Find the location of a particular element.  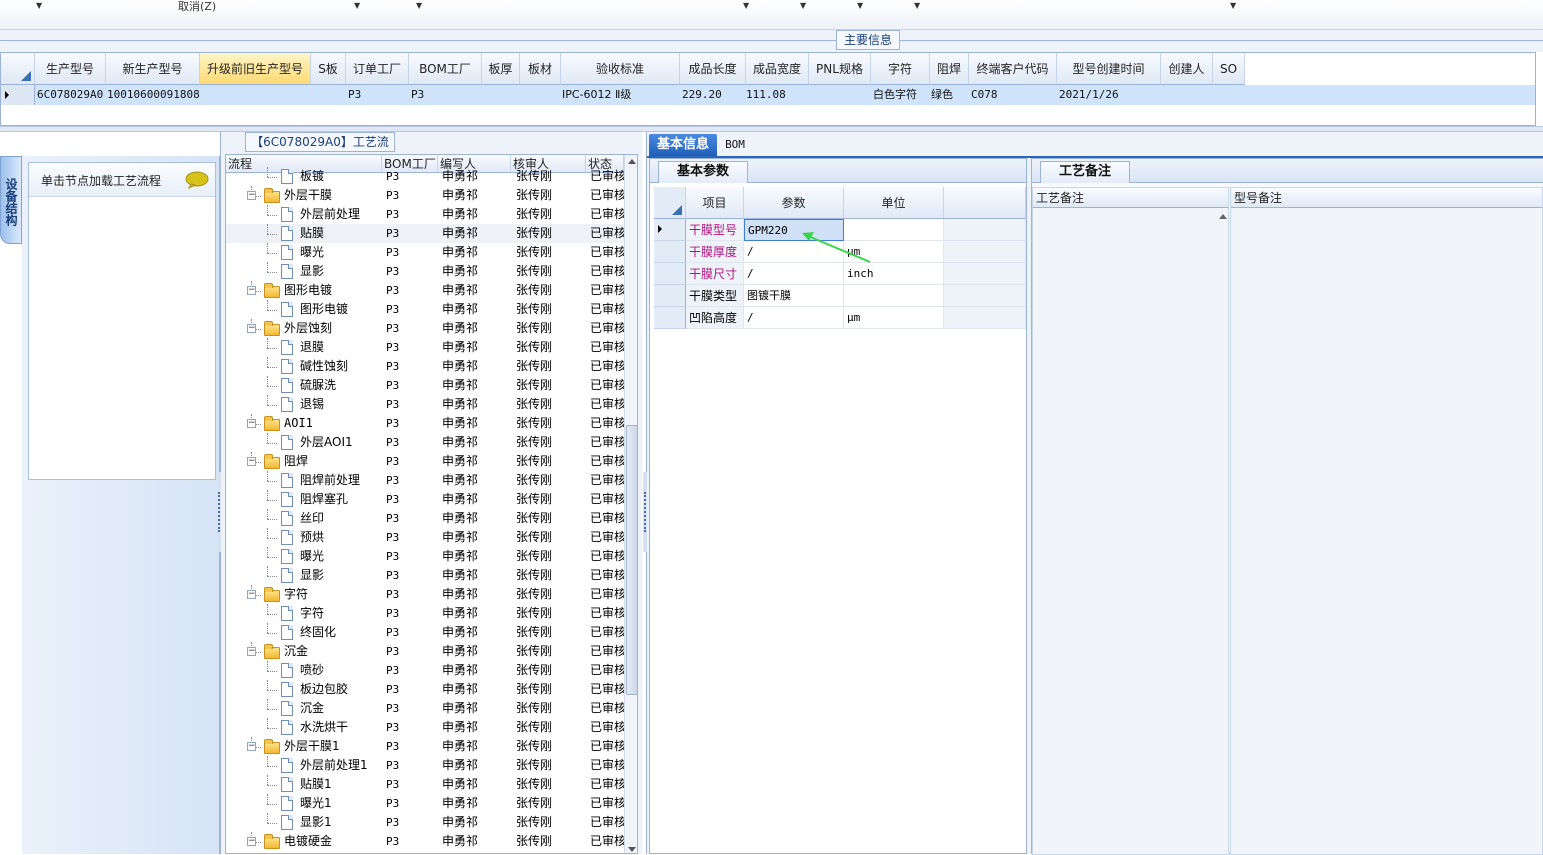

column-header: 订单工厂 is located at coordinates (377, 69).